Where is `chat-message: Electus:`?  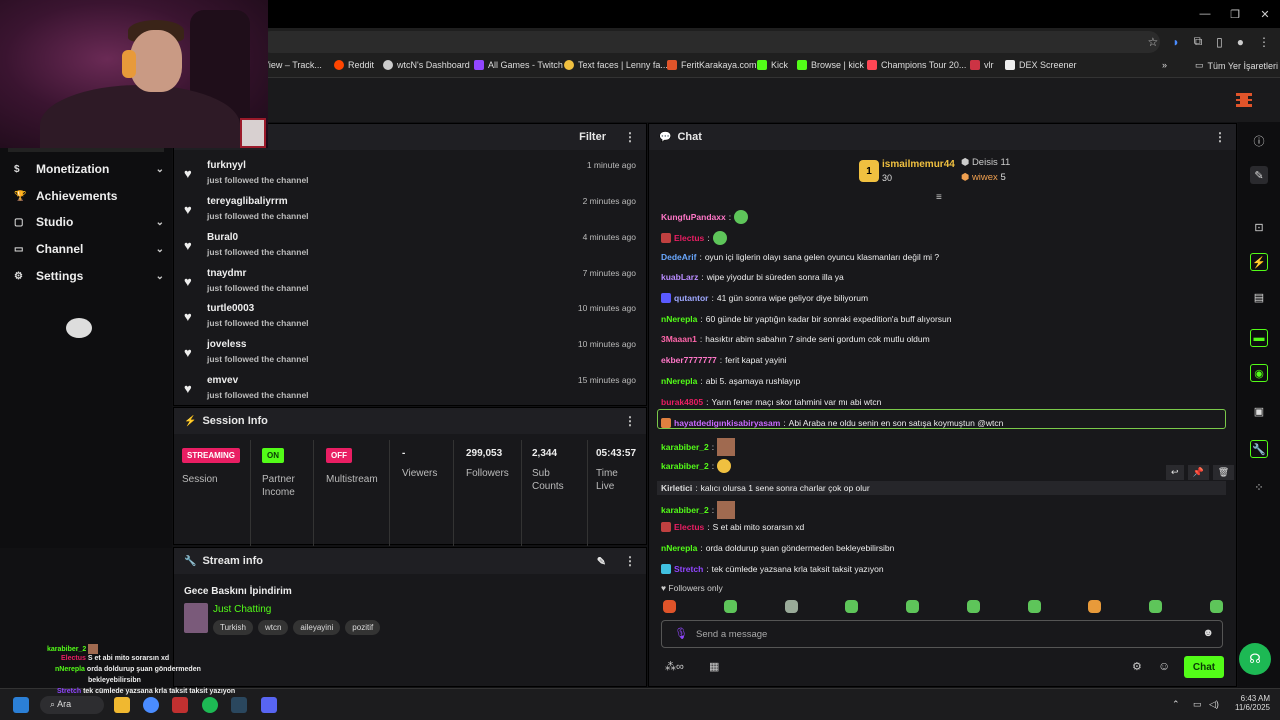
chat-message: Electus: is located at coordinates (694, 238).